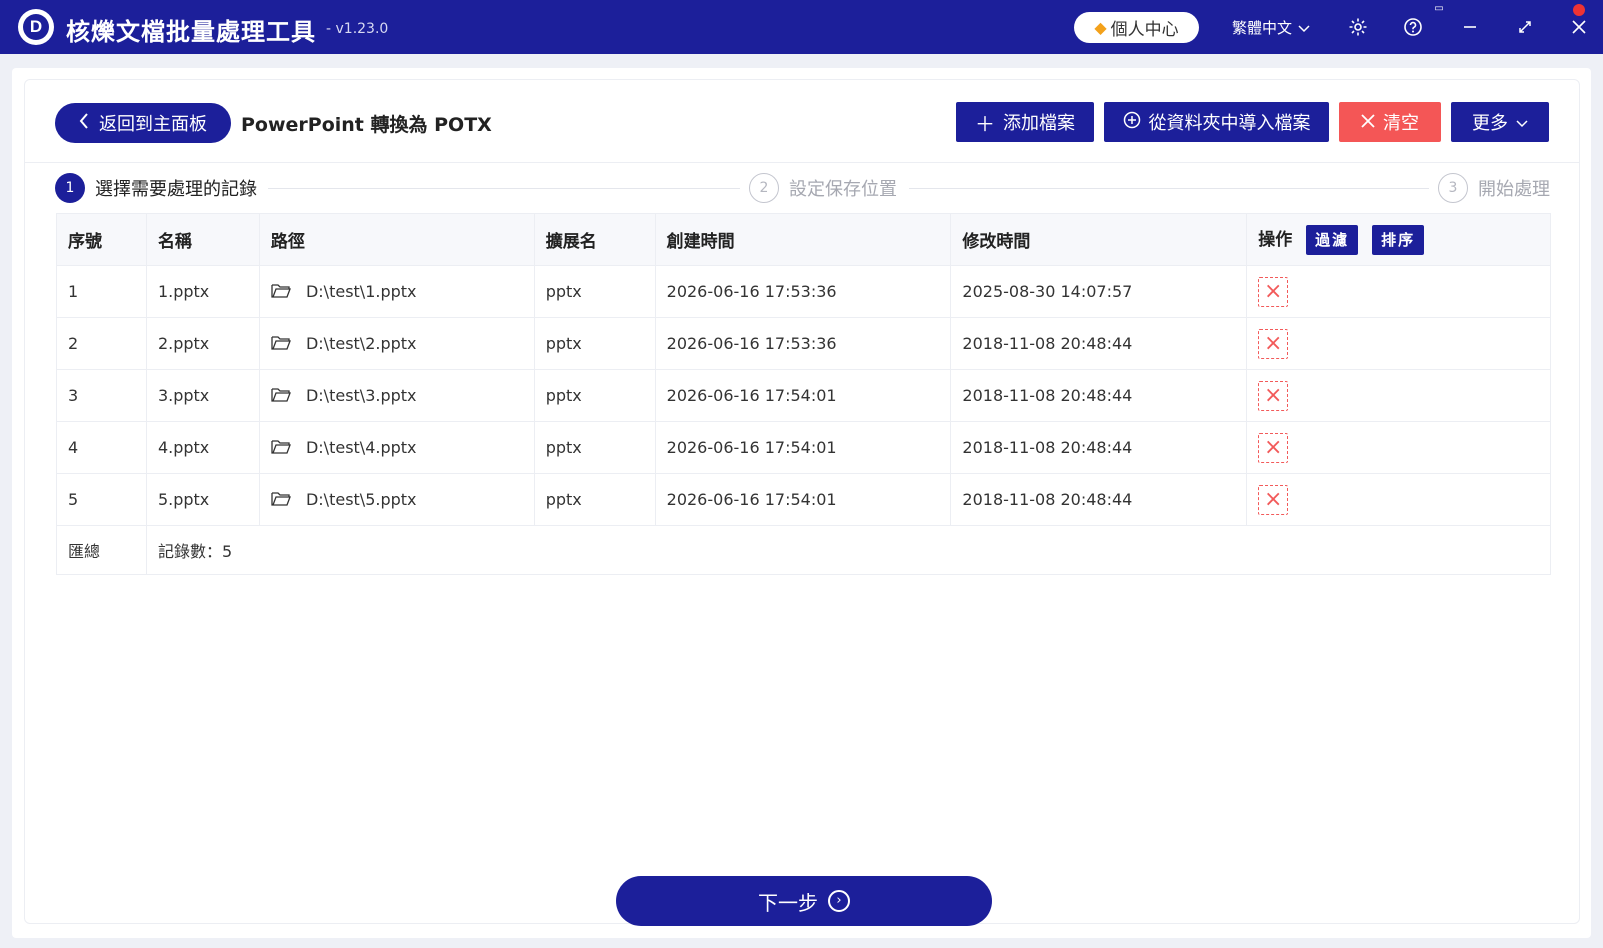 This screenshot has width=1603, height=948. I want to click on row-path: D:\test\2.pptx, so click(361, 343).